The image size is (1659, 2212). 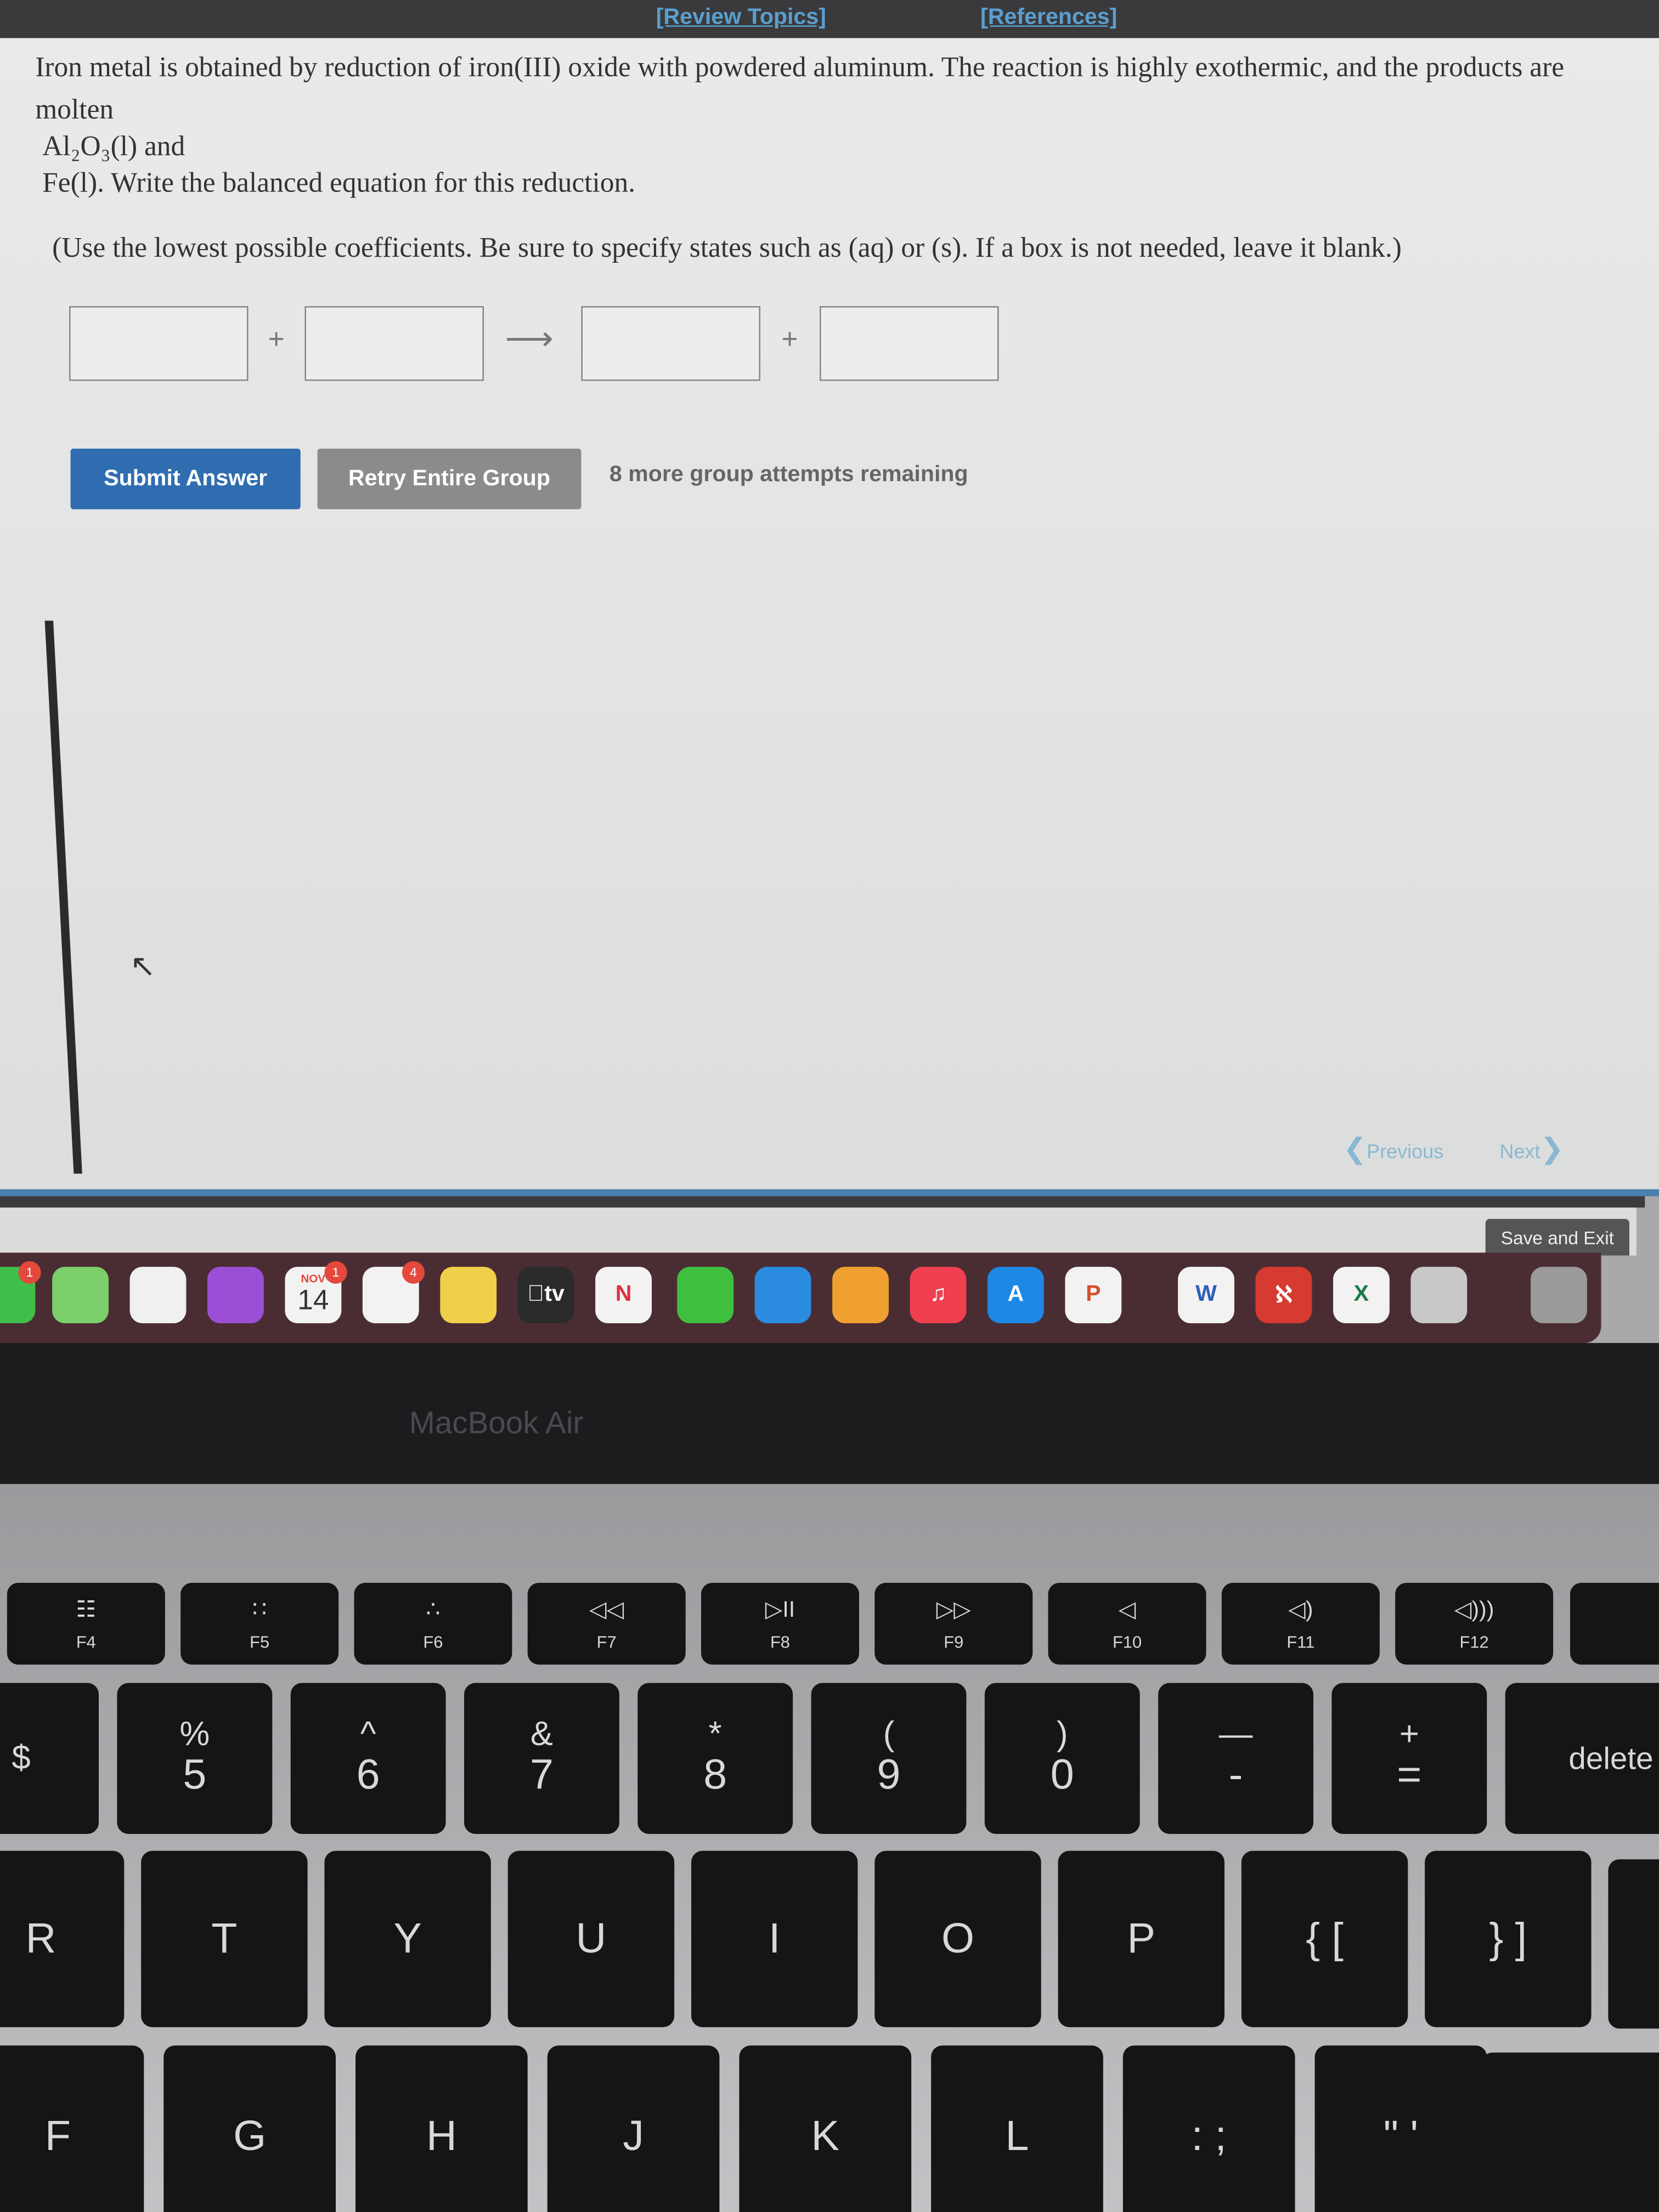 I want to click on word-icon: W, so click(x=1206, y=1295).